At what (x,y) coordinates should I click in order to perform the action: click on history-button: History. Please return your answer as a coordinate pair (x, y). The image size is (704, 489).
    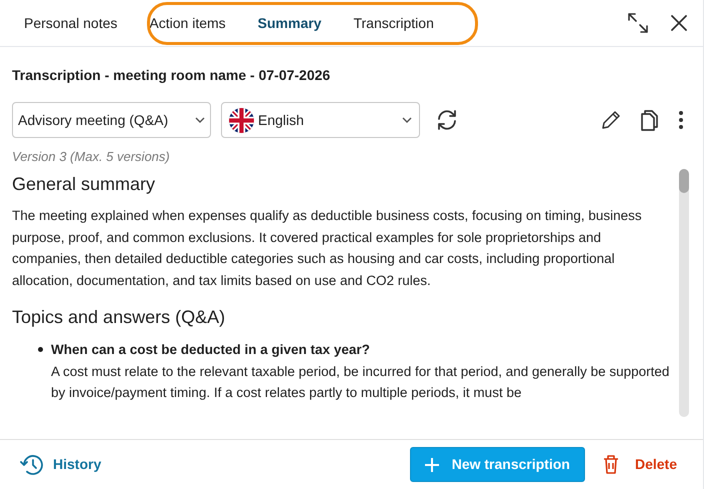
    Looking at the image, I should click on (61, 465).